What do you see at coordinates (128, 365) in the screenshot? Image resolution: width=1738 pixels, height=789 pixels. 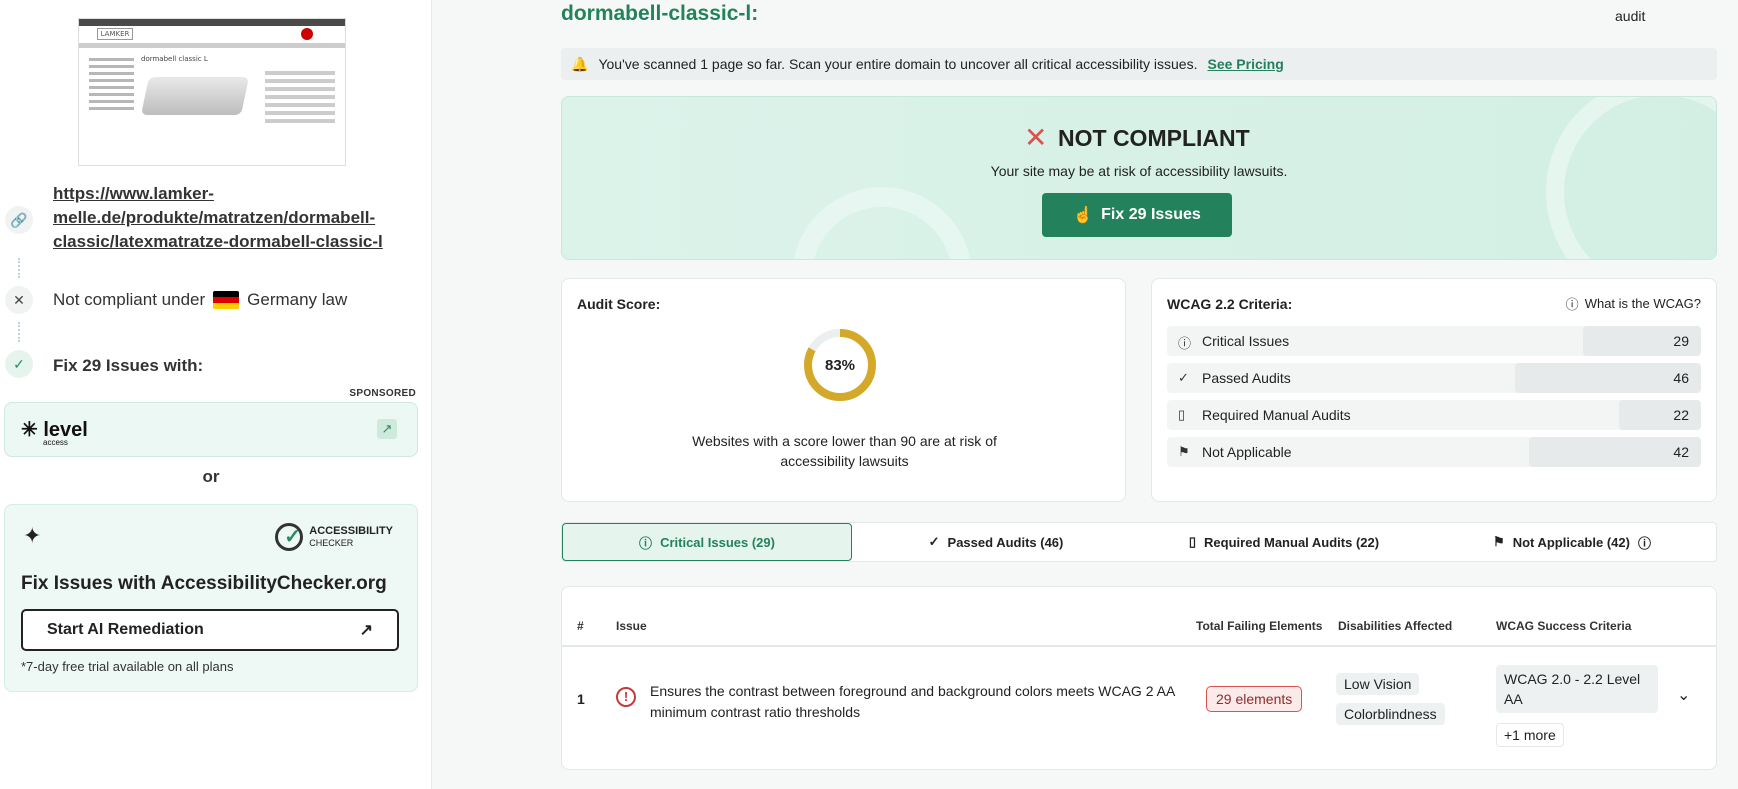 I see `fix-with-heading: Fix 29 Issues with:` at bounding box center [128, 365].